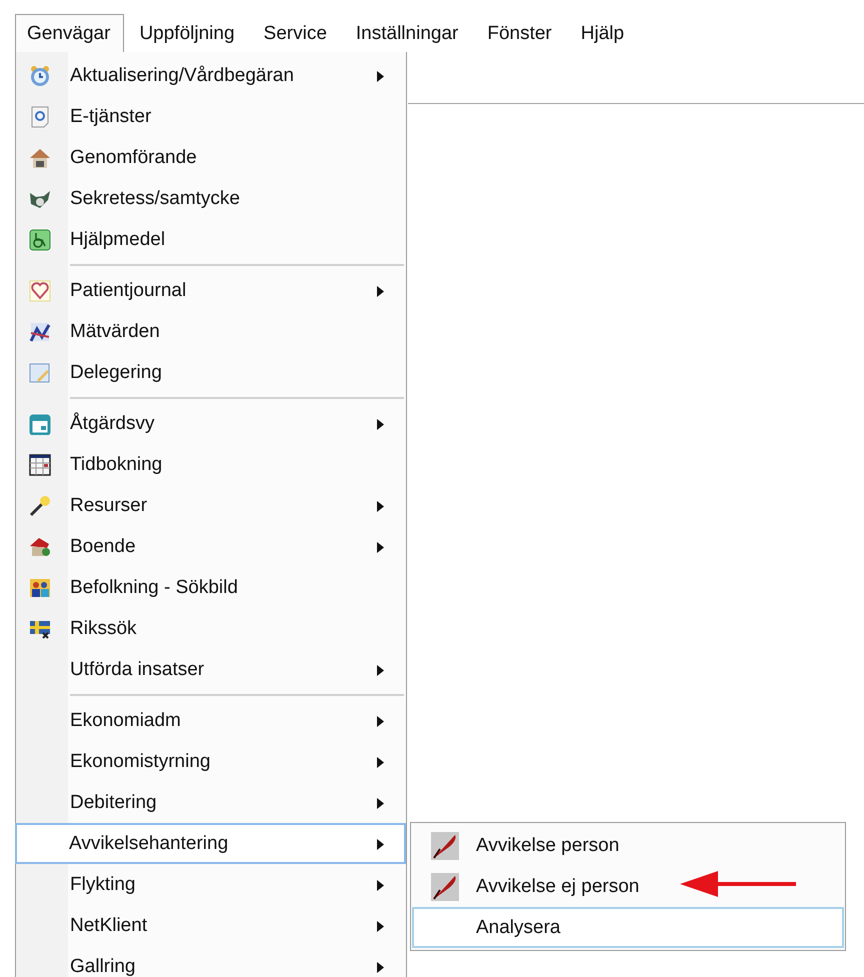  I want to click on alarm-clock-icon, so click(40, 75).